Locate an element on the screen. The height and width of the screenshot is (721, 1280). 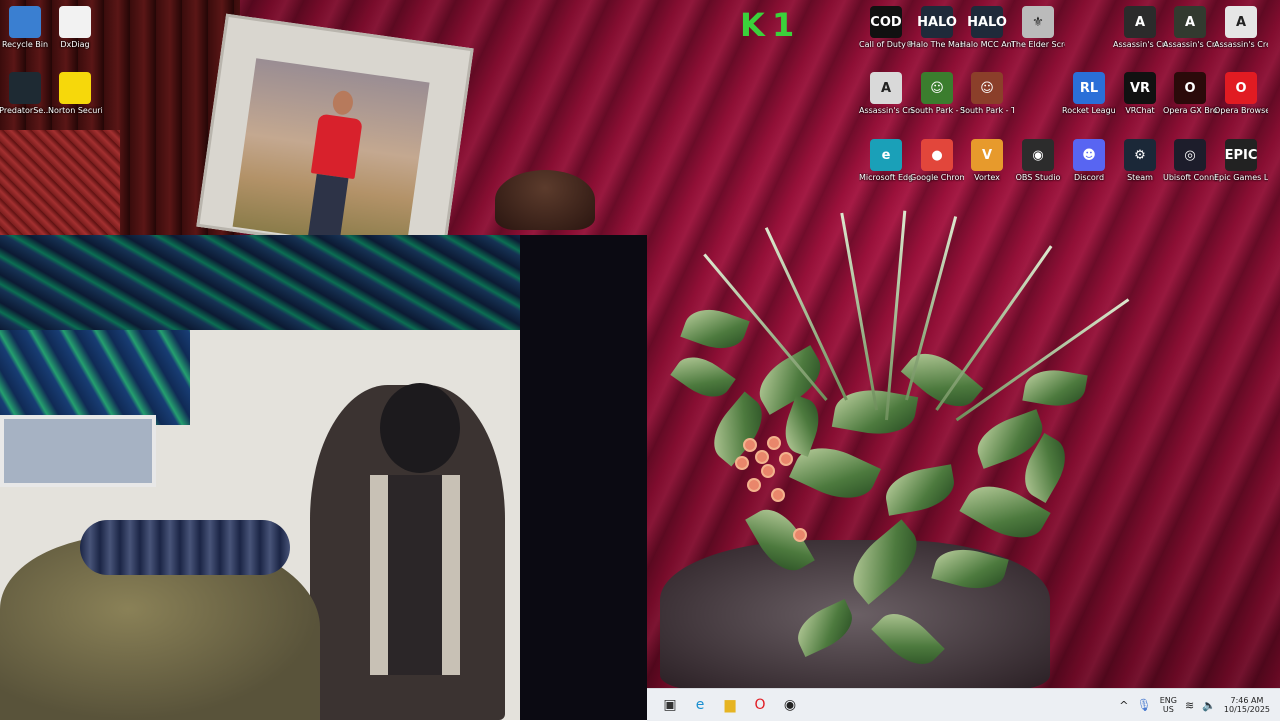
desktop-icon-rocket-league: RL Rocket League® is located at coordinates (1089, 94).